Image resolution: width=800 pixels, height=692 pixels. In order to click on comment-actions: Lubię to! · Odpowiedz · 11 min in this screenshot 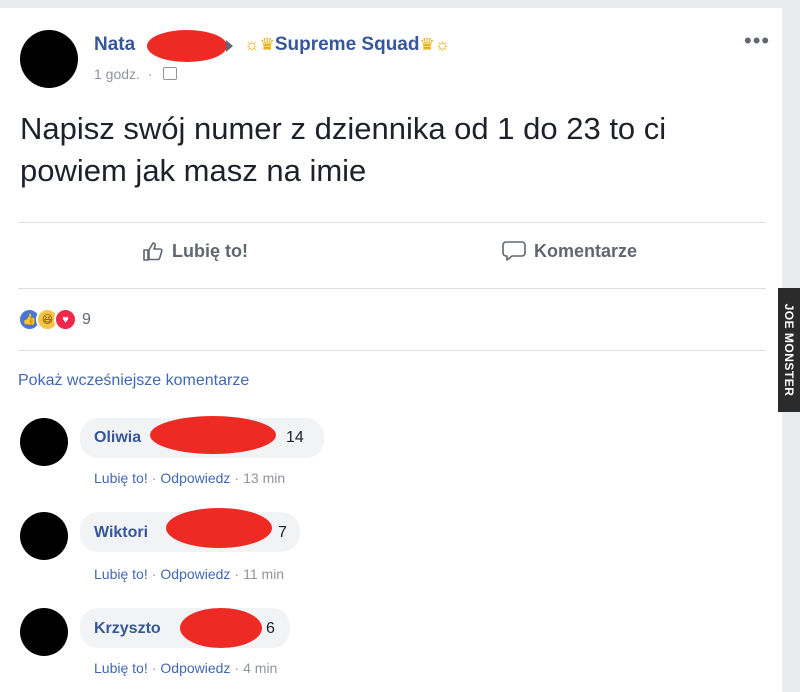, I will do `click(189, 574)`.